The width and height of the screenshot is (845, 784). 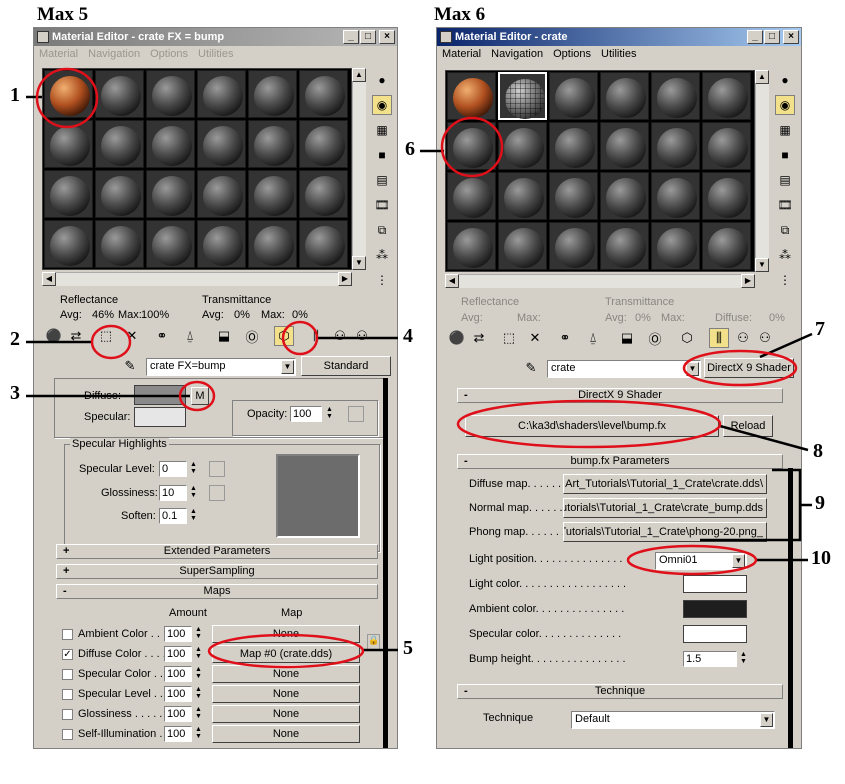 I want to click on map-enable-checkbox: ✓, so click(x=67, y=654).